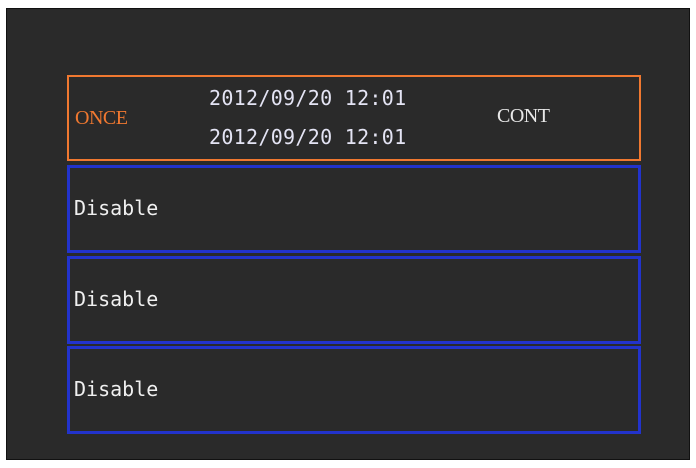  I want to click on mode-once-option: ONCE, so click(101, 118).